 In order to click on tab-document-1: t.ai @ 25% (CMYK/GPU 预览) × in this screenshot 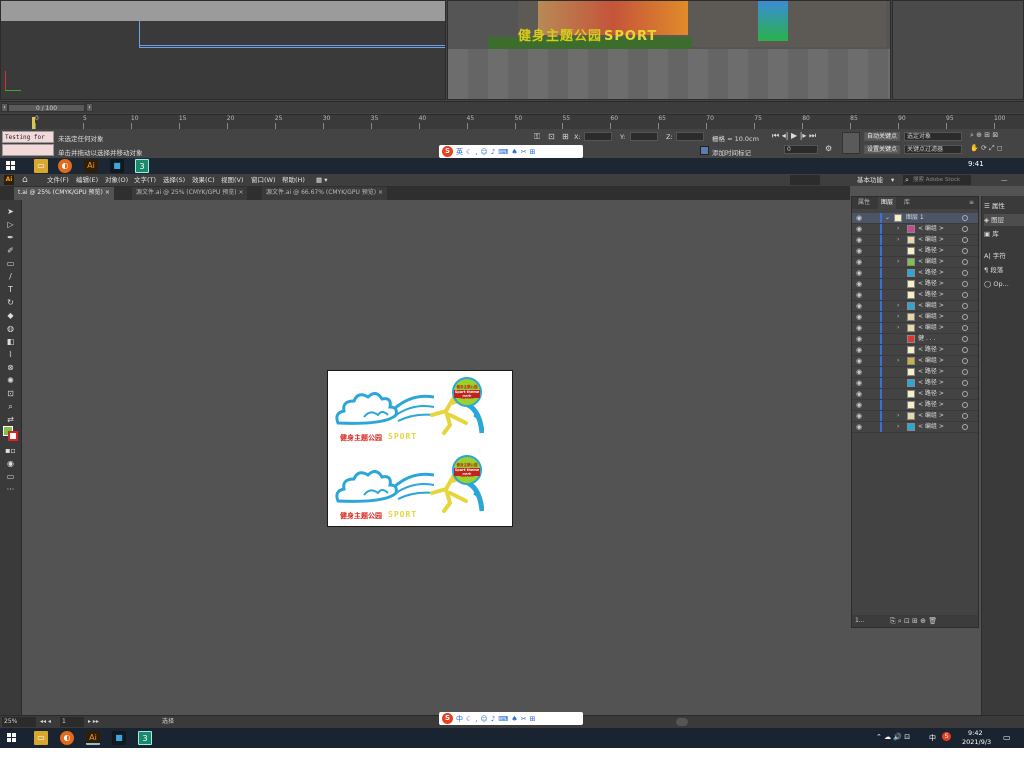, I will do `click(64, 193)`.